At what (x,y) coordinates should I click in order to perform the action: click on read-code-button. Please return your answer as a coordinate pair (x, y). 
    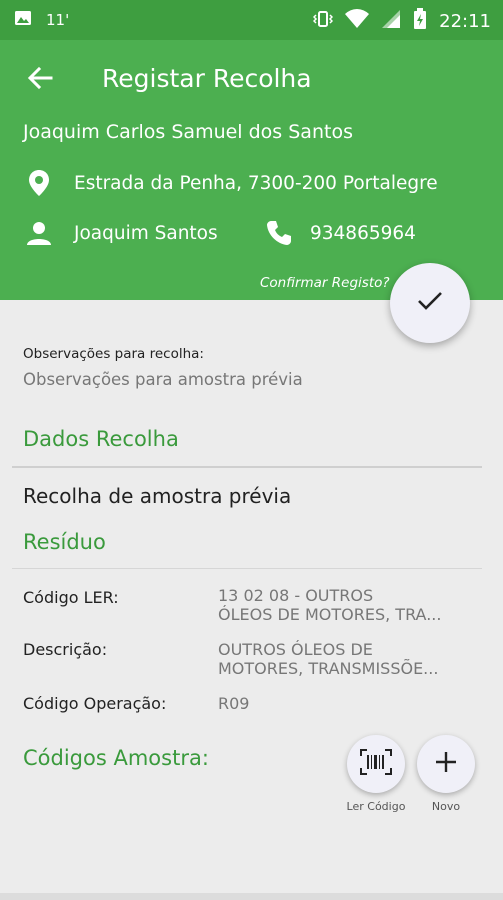
    Looking at the image, I should click on (376, 764).